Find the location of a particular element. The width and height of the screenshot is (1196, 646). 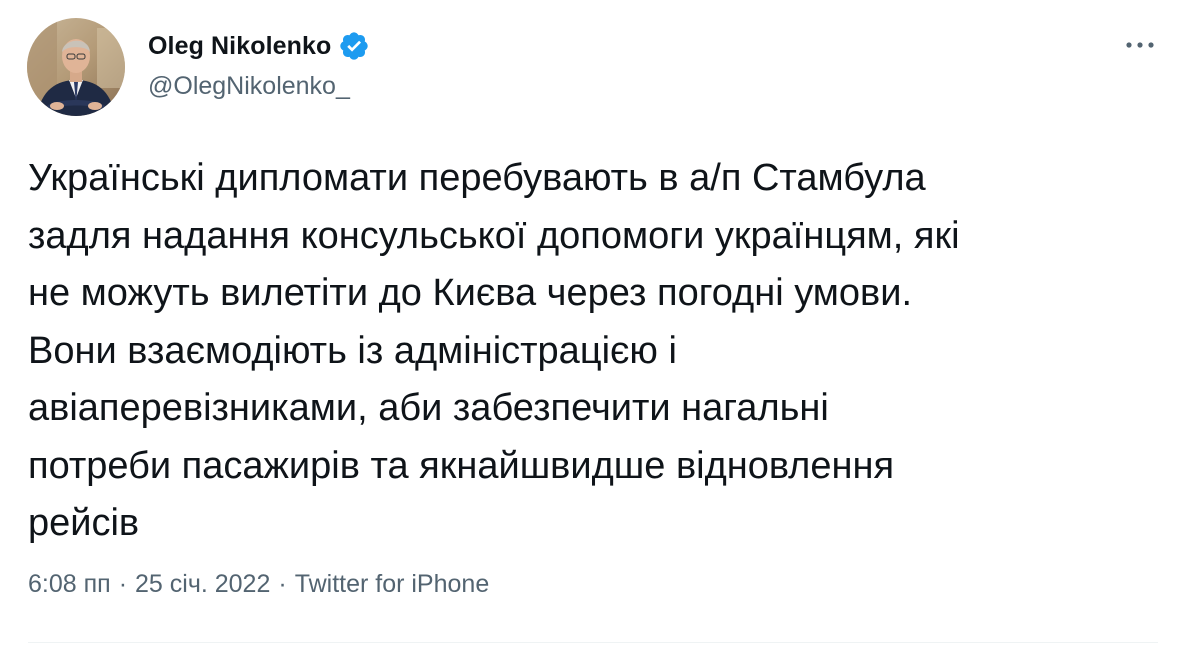

more-options-button is located at coordinates (1140, 45).